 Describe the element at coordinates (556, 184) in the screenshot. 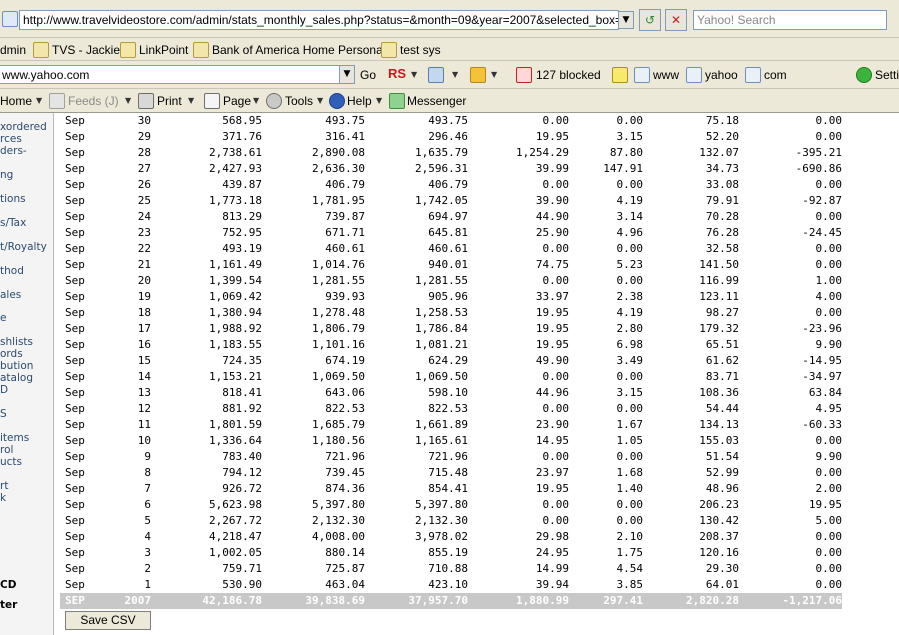

I see `shipping-cell: 0.00` at that location.